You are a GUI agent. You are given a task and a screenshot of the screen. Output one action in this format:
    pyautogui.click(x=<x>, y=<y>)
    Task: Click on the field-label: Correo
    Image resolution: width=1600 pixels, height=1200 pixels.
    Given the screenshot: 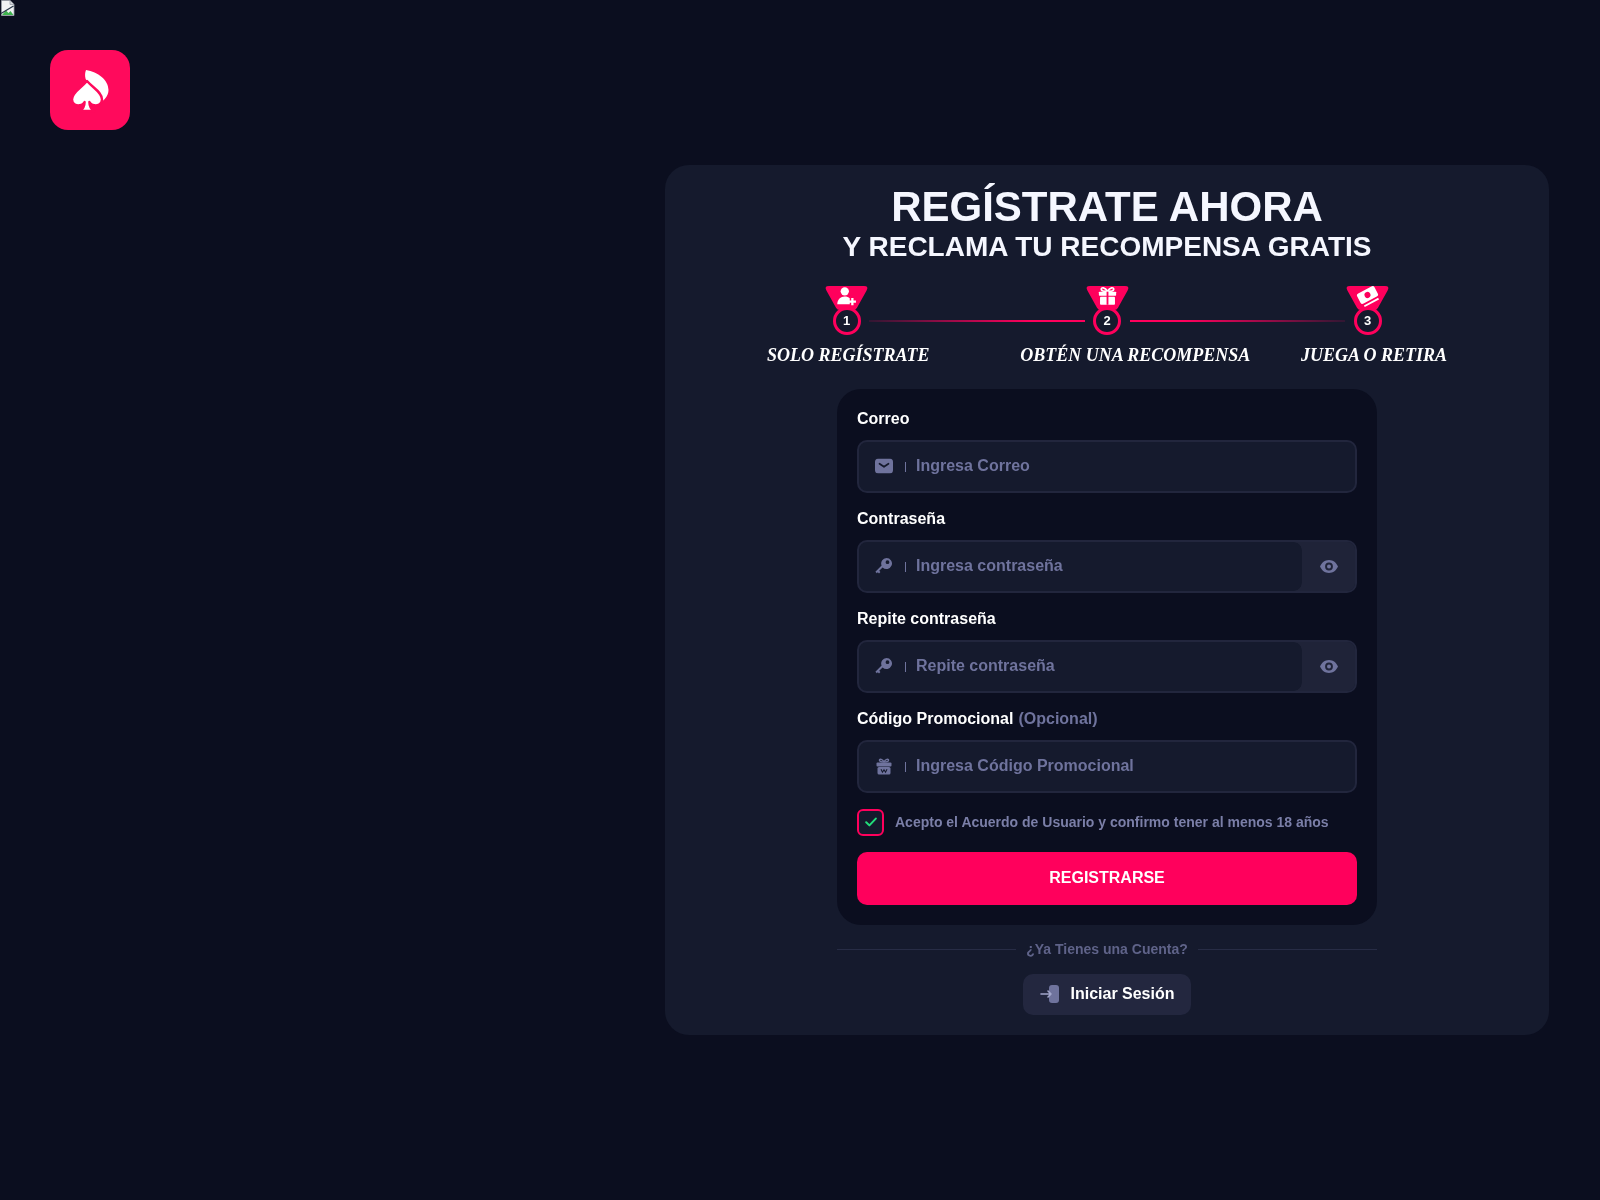 What is the action you would take?
    pyautogui.click(x=883, y=418)
    